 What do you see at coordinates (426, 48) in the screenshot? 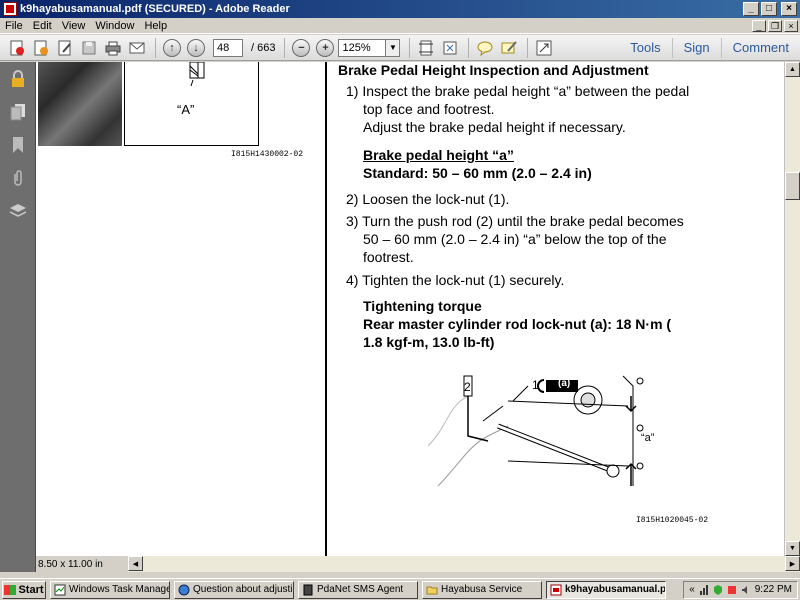
I see `fit-page-icon` at bounding box center [426, 48].